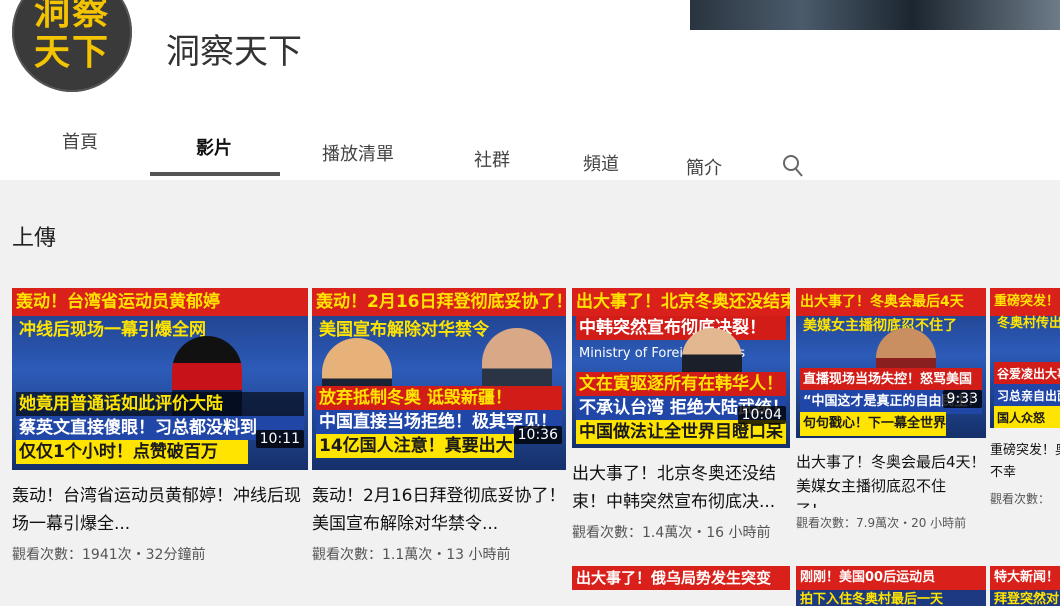 Image resolution: width=1060 pixels, height=606 pixels. What do you see at coordinates (358, 153) in the screenshot?
I see `tab-playlists: 播放清單` at bounding box center [358, 153].